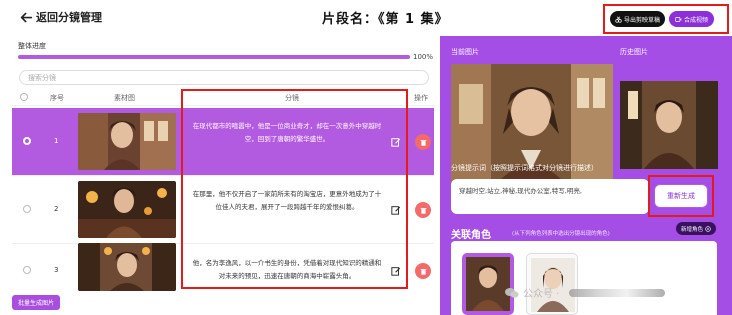 Image resolution: width=732 pixels, height=315 pixels. What do you see at coordinates (669, 125) in the screenshot?
I see `history-image` at bounding box center [669, 125].